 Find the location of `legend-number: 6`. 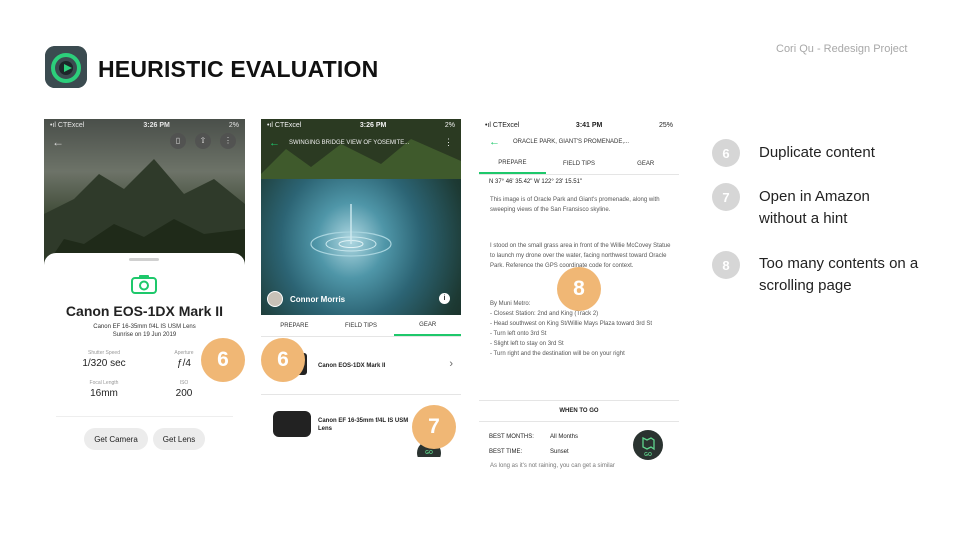

legend-number: 6 is located at coordinates (726, 153).